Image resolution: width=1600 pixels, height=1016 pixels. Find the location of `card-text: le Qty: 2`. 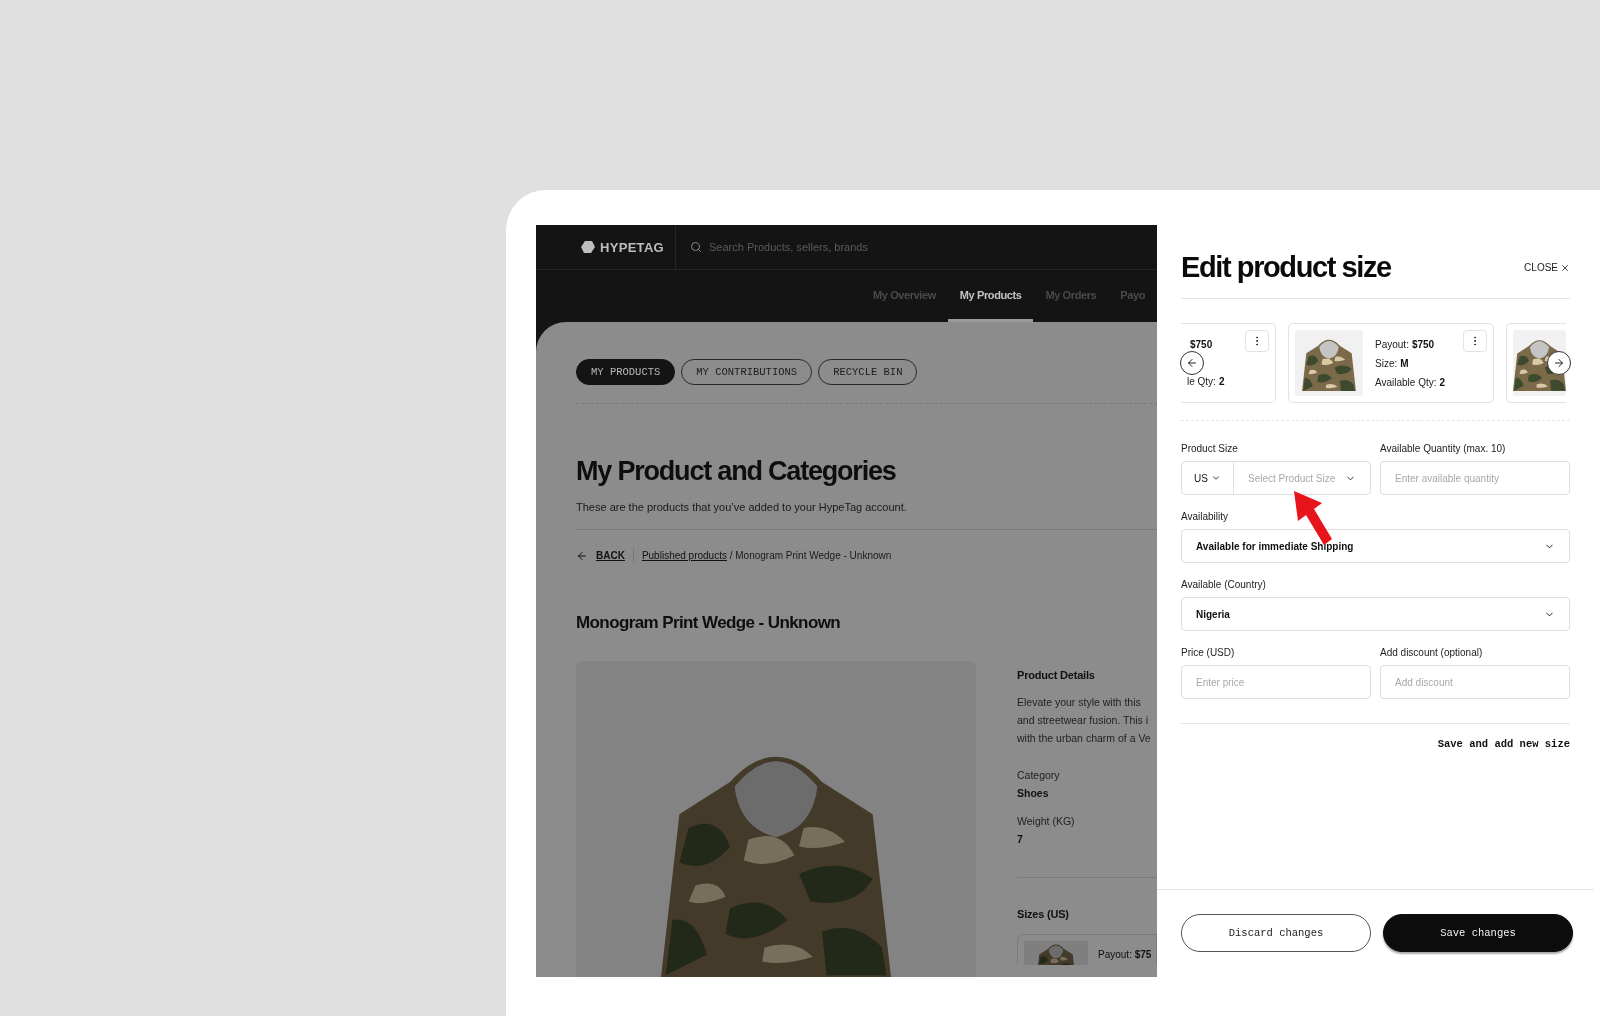

card-text: le Qty: 2 is located at coordinates (1206, 381).